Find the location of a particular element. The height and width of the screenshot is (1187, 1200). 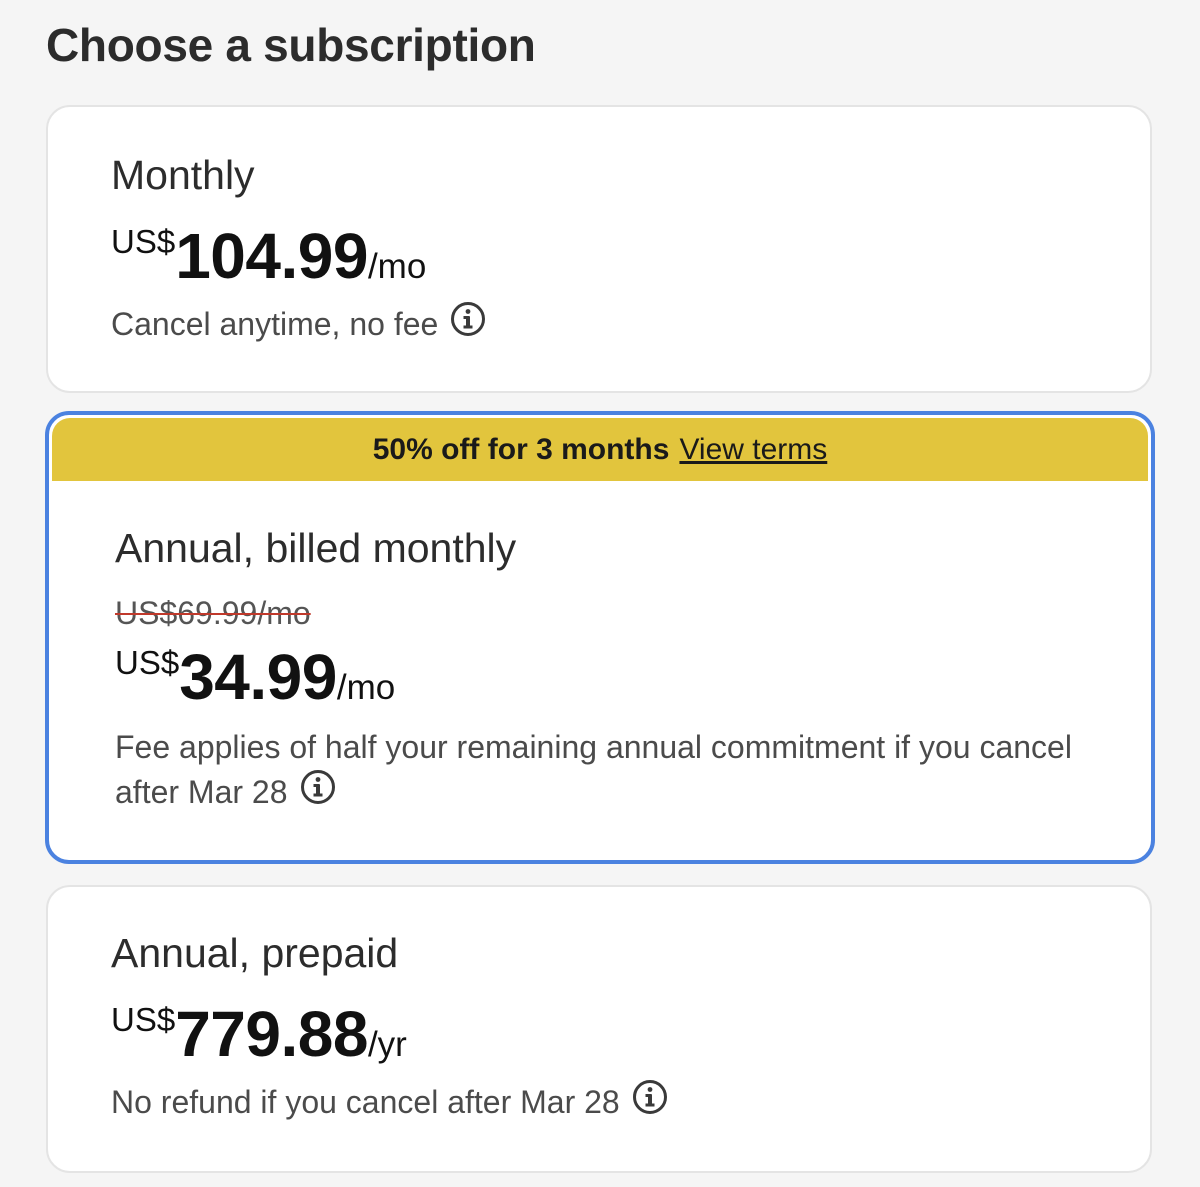

plan-note: No refund if you cancel after Mar 28 is located at coordinates (389, 1104).